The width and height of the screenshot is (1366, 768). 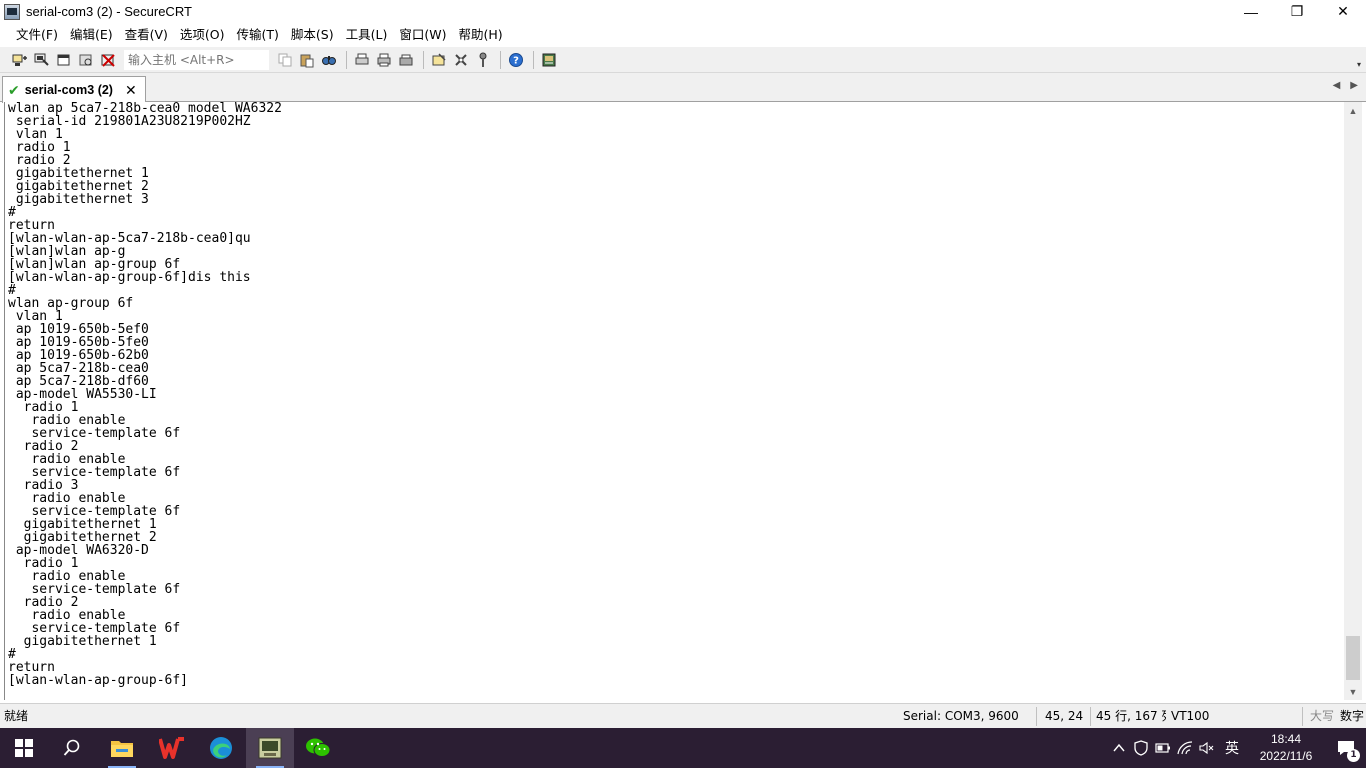 I want to click on terminal-line: [wlan-wlan-ap-group-6f]dis this, so click(x=129, y=277).